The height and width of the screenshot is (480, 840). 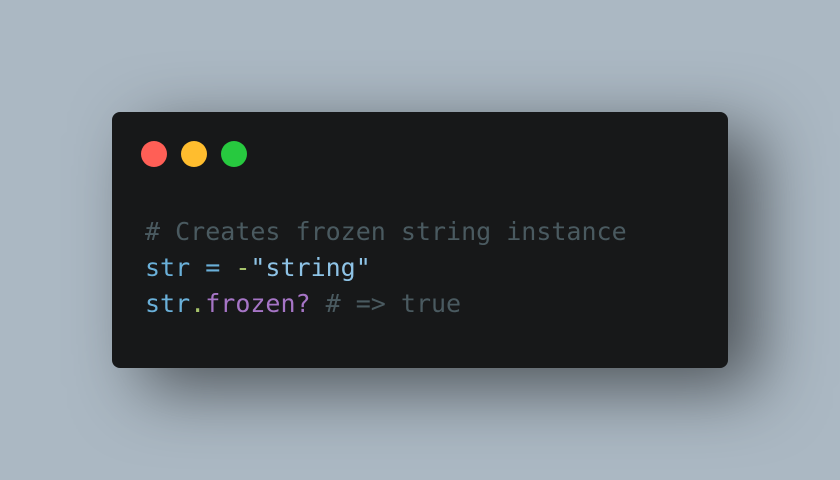 I want to click on comment-token: # Creates frozen string instance, so click(x=386, y=231).